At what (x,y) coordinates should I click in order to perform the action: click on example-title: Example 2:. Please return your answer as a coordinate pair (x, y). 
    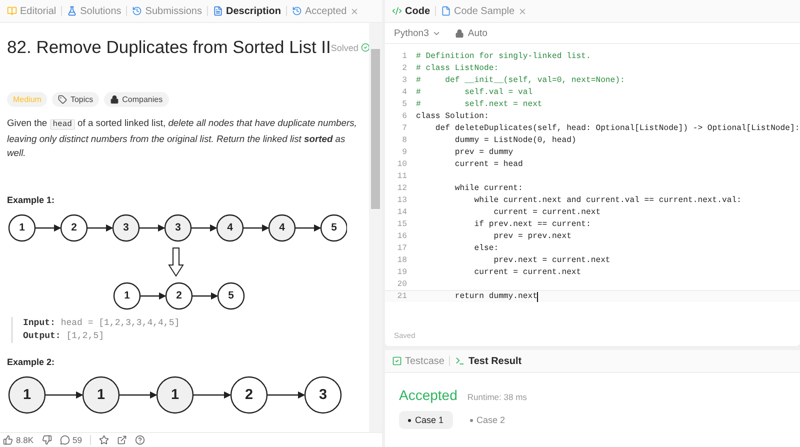
    Looking at the image, I should click on (31, 362).